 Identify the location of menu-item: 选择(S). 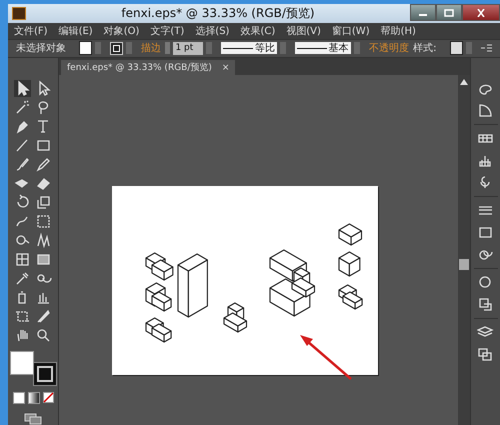
(212, 31).